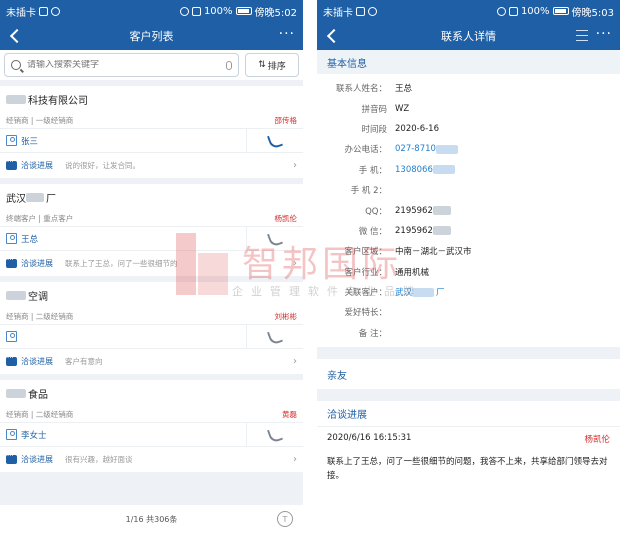 Image resolution: width=620 pixels, height=533 pixels. I want to click on customer-card: 食品 经销商 | 二级经销商 黄磊 李女士 洽谈进展 很有兴趣，越好面谈 ›, so click(151, 426).